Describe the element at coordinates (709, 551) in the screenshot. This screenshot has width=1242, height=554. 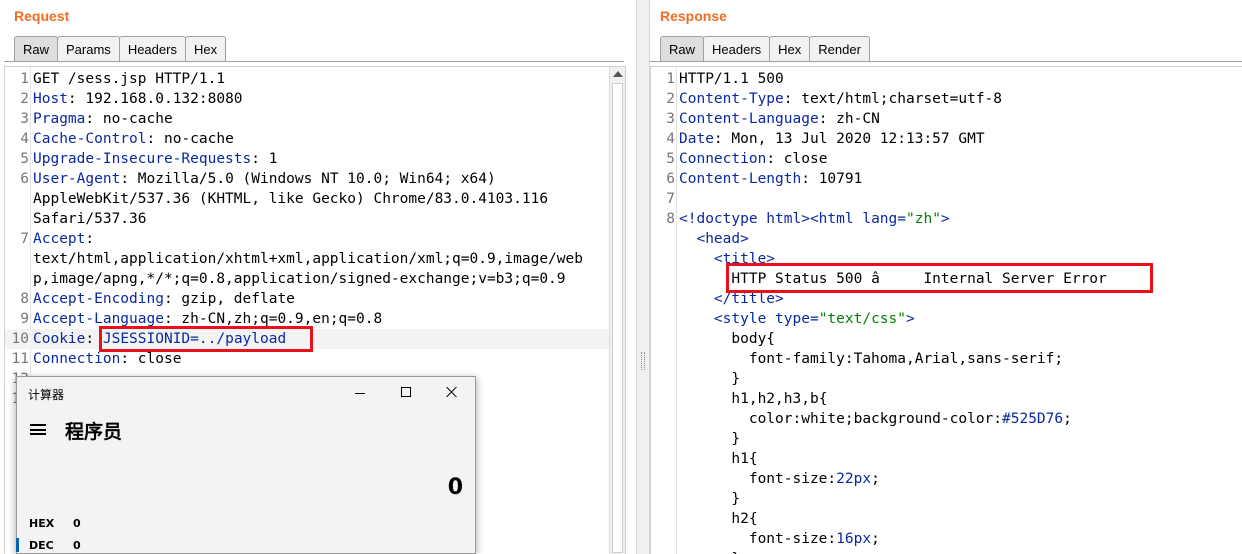
I see `response-line-code: }` at that location.